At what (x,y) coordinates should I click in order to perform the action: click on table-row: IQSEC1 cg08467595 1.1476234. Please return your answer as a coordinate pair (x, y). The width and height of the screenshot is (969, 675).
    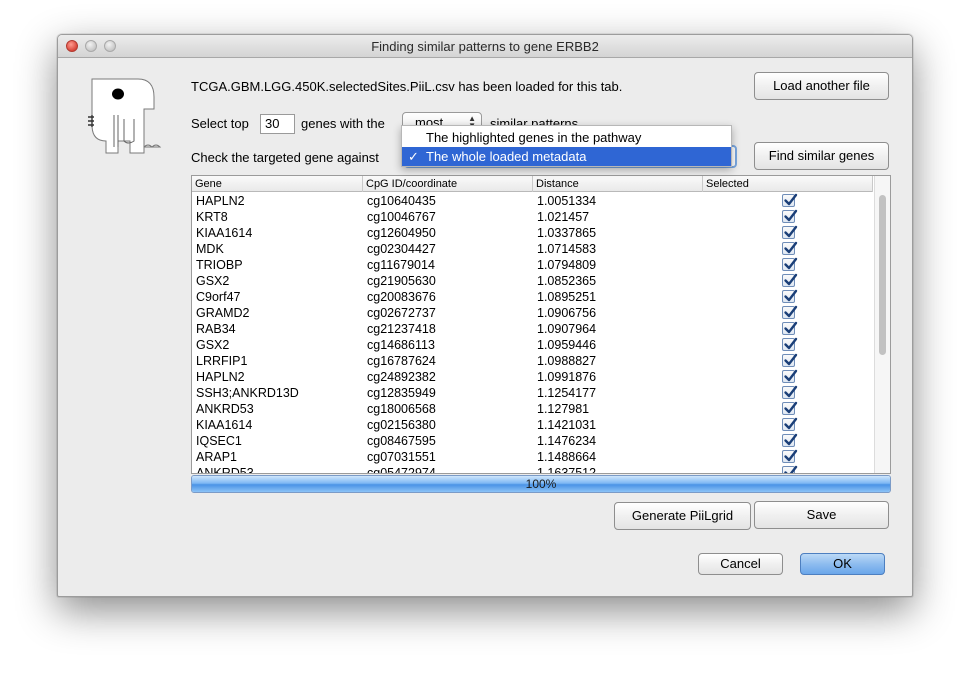
    Looking at the image, I should click on (532, 441).